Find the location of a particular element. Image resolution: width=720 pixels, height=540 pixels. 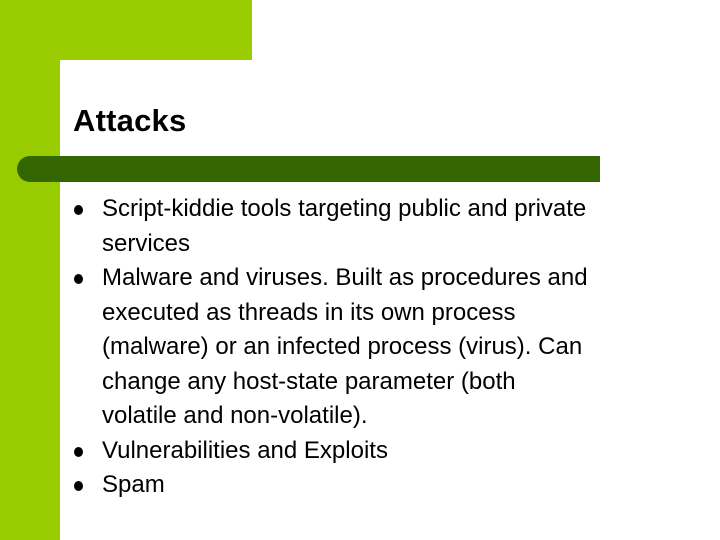

content-area-corner is located at coordinates (80, 80).